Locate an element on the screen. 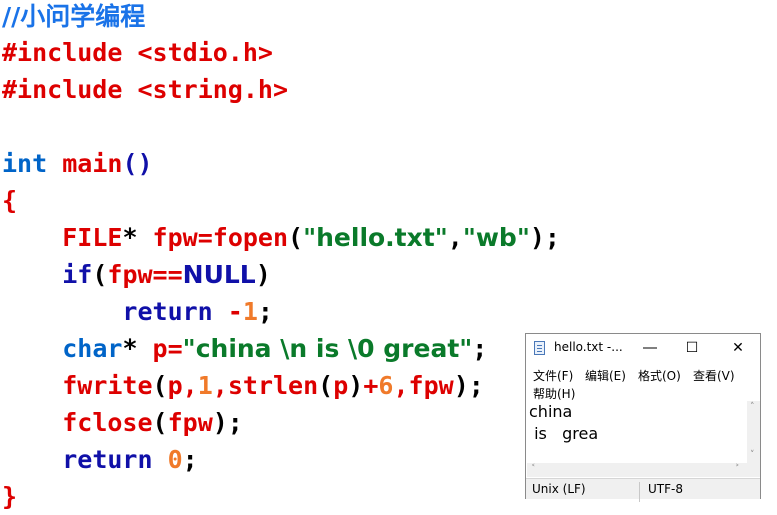 The image size is (777, 515). code-line-return-0: return 0; is located at coordinates (100, 460).